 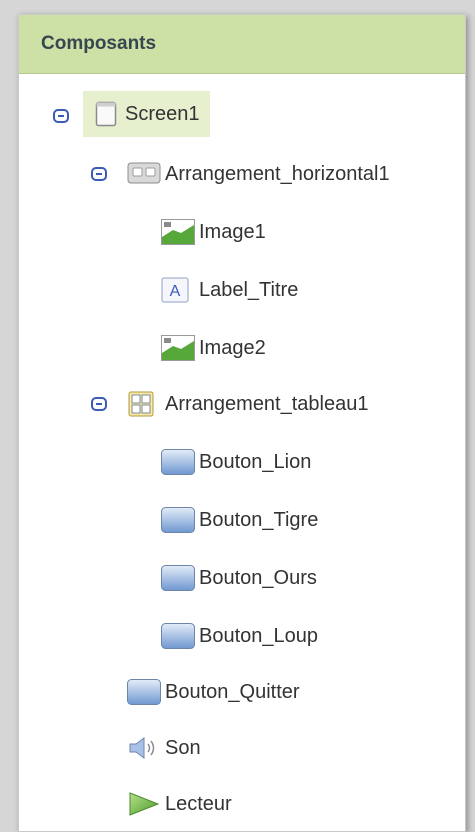 I want to click on collapse-toggle-tableau, so click(x=99, y=404).